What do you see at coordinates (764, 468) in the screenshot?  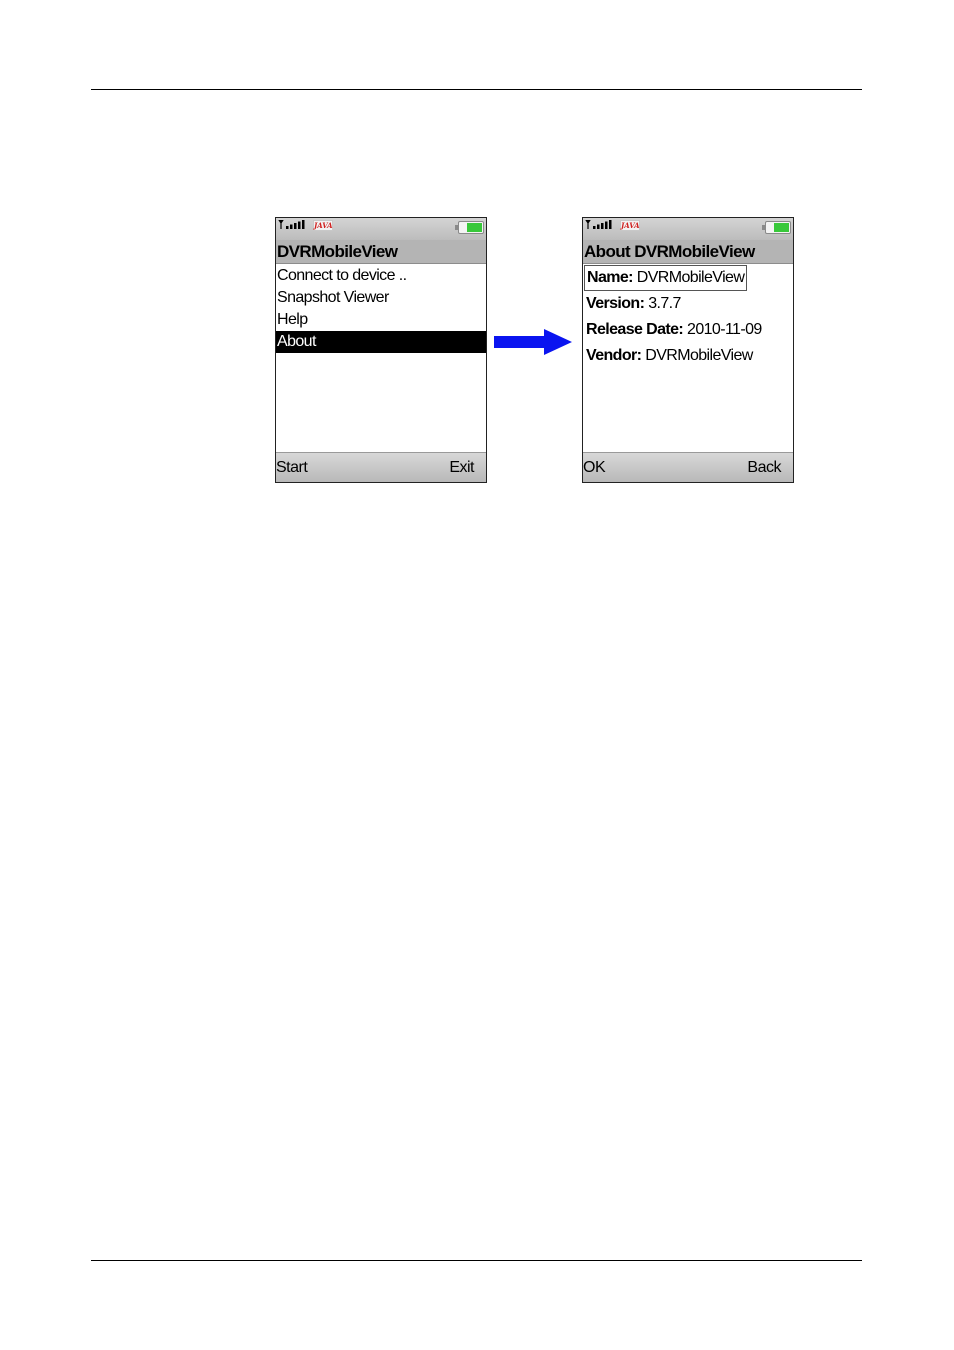 I see `back-softkey: Back` at bounding box center [764, 468].